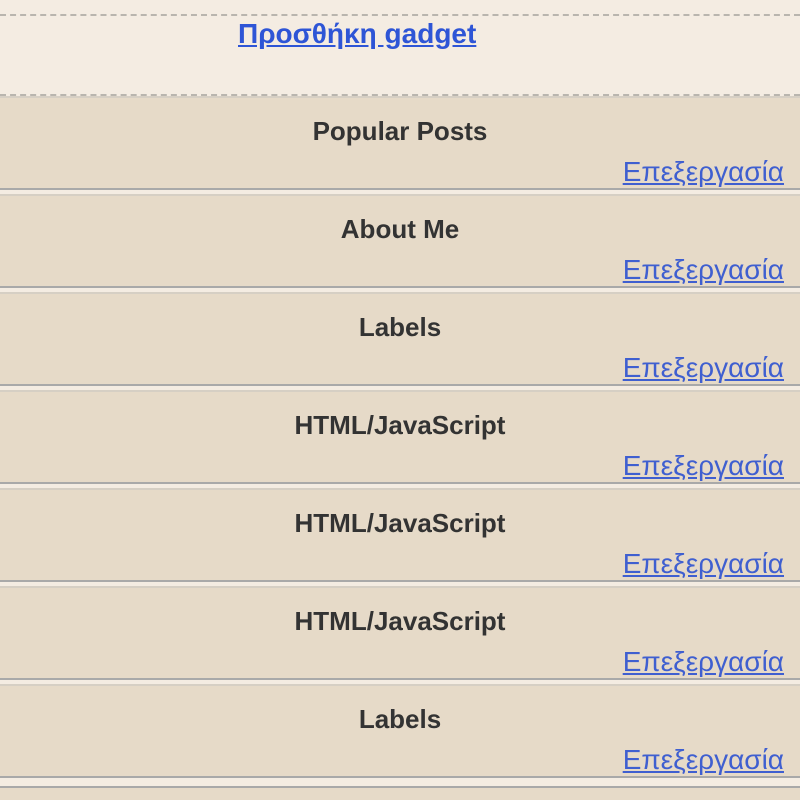  What do you see at coordinates (400, 229) in the screenshot?
I see `gadget-title: About Me` at bounding box center [400, 229].